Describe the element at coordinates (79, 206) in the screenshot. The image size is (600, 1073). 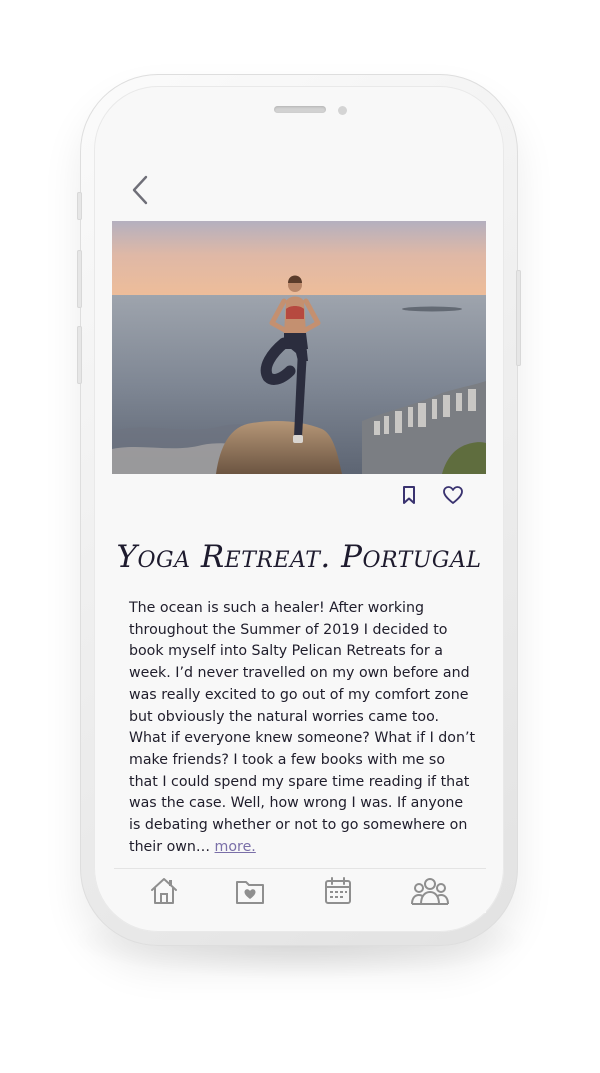
I see `side-button-mute` at that location.